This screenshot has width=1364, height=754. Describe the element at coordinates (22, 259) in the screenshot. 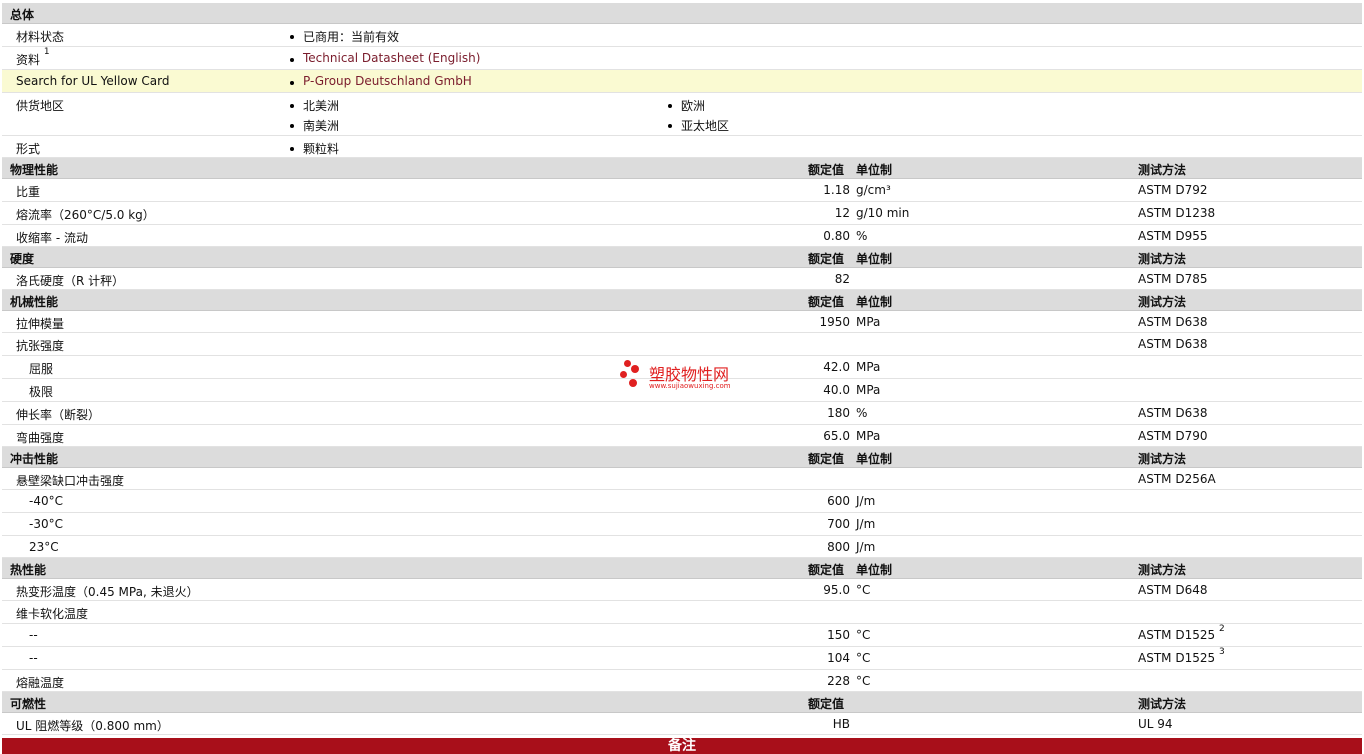

I see `section-title: 硬度` at that location.